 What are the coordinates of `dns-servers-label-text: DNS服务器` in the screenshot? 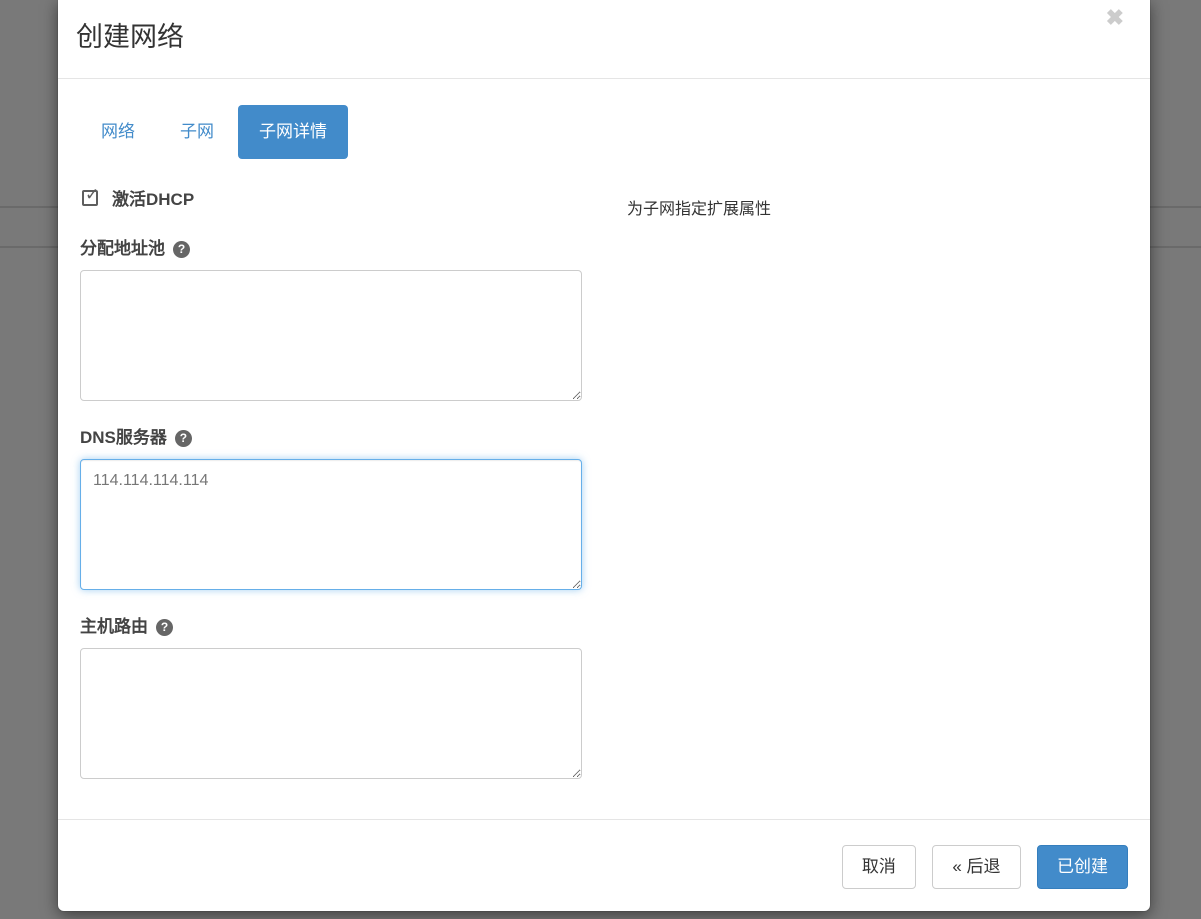 It's located at (123, 437).